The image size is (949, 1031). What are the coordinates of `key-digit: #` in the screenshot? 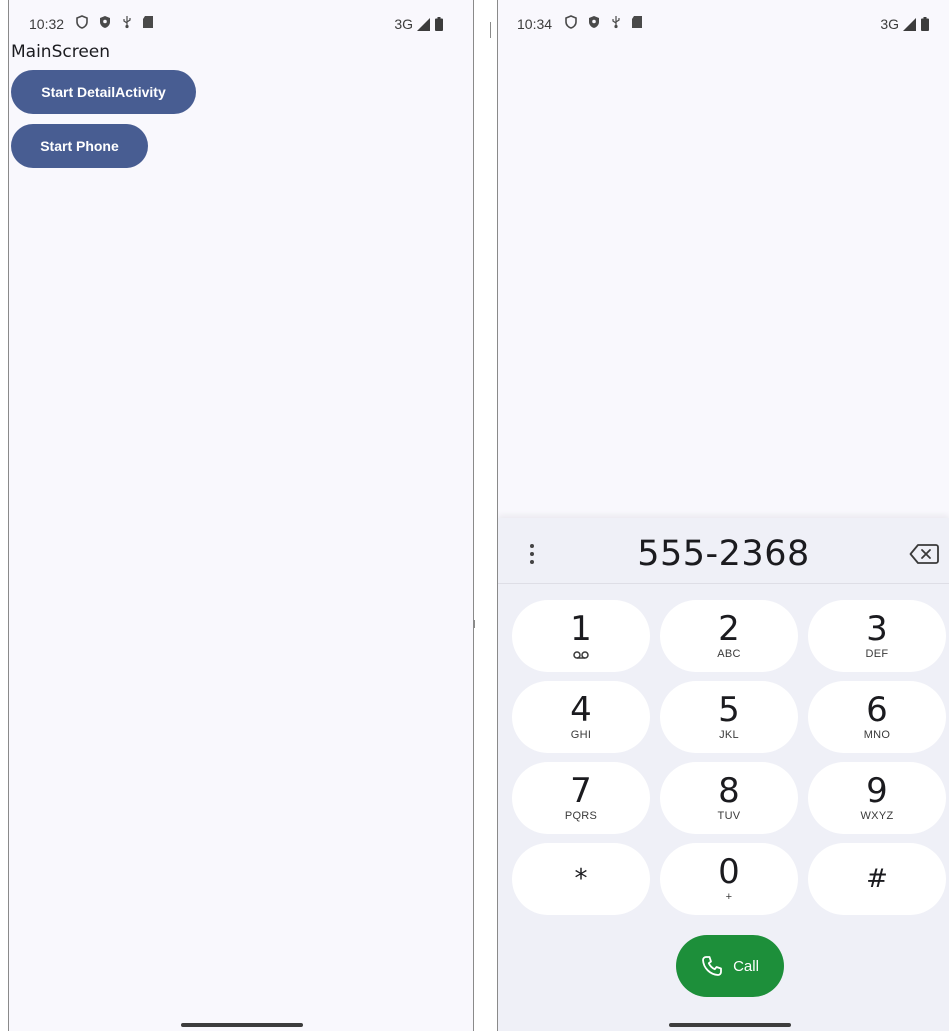 It's located at (877, 879).